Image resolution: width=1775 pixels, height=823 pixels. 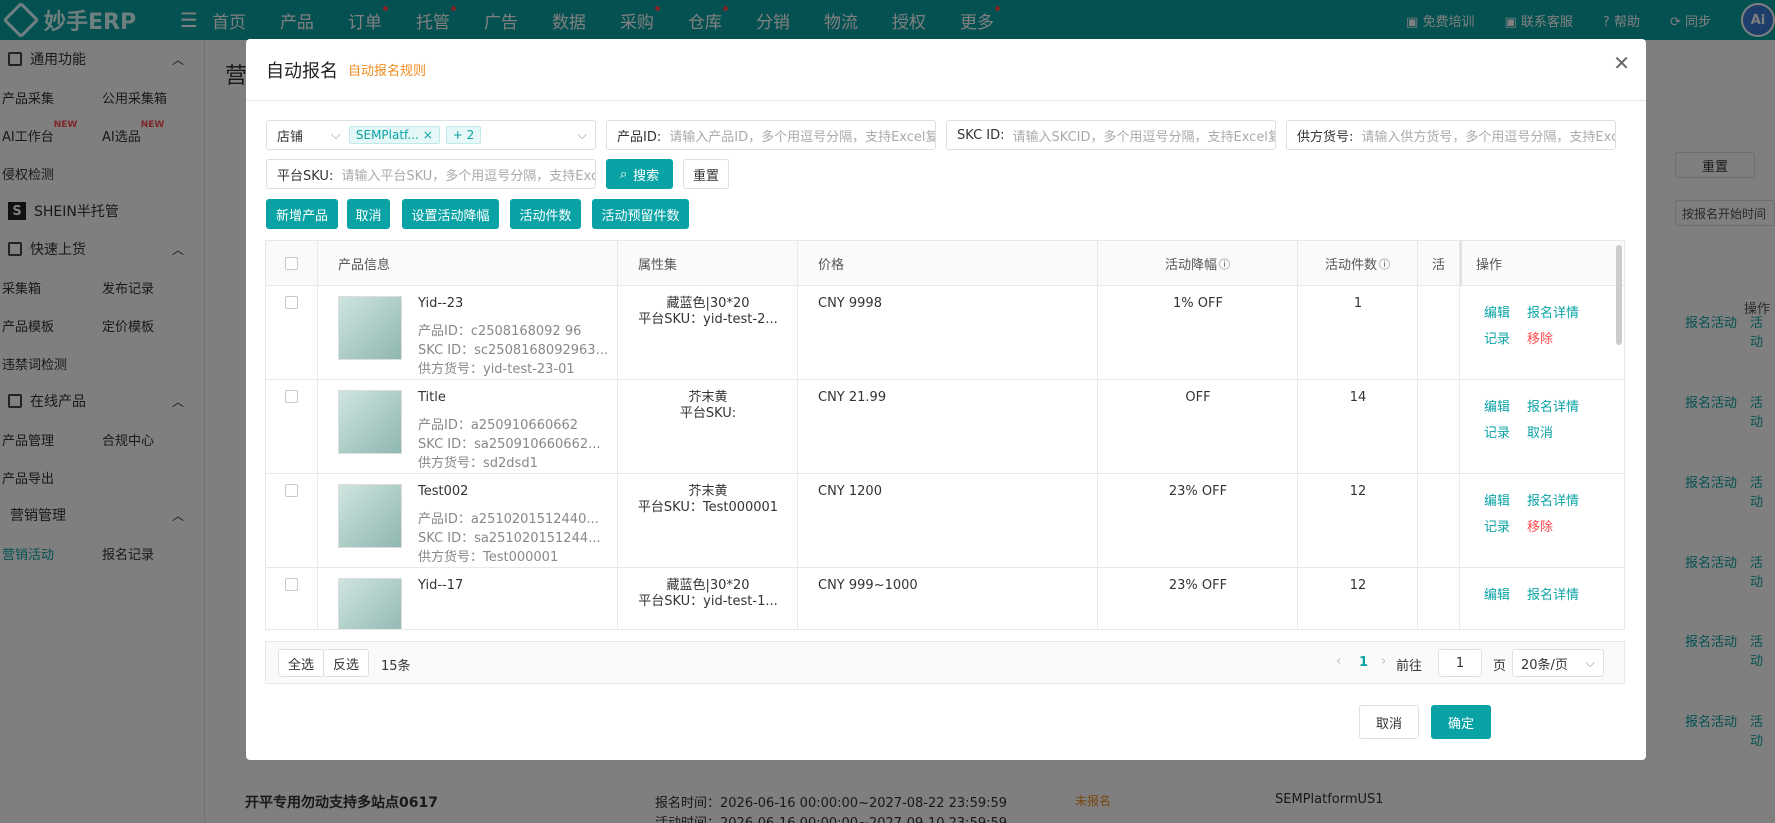 I want to click on search-icon: ⌕, so click(x=623, y=174).